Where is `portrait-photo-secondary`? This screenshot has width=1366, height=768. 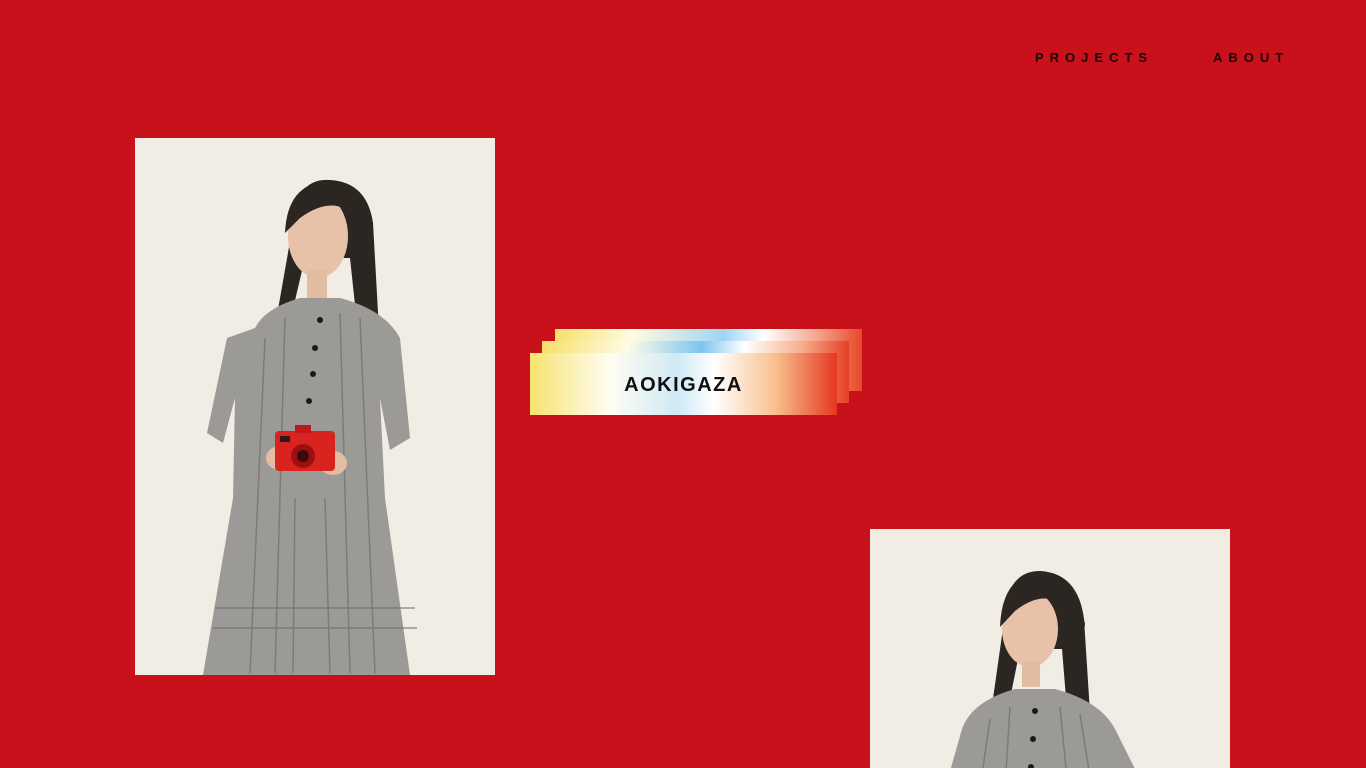
portrait-photo-secondary is located at coordinates (1050, 648).